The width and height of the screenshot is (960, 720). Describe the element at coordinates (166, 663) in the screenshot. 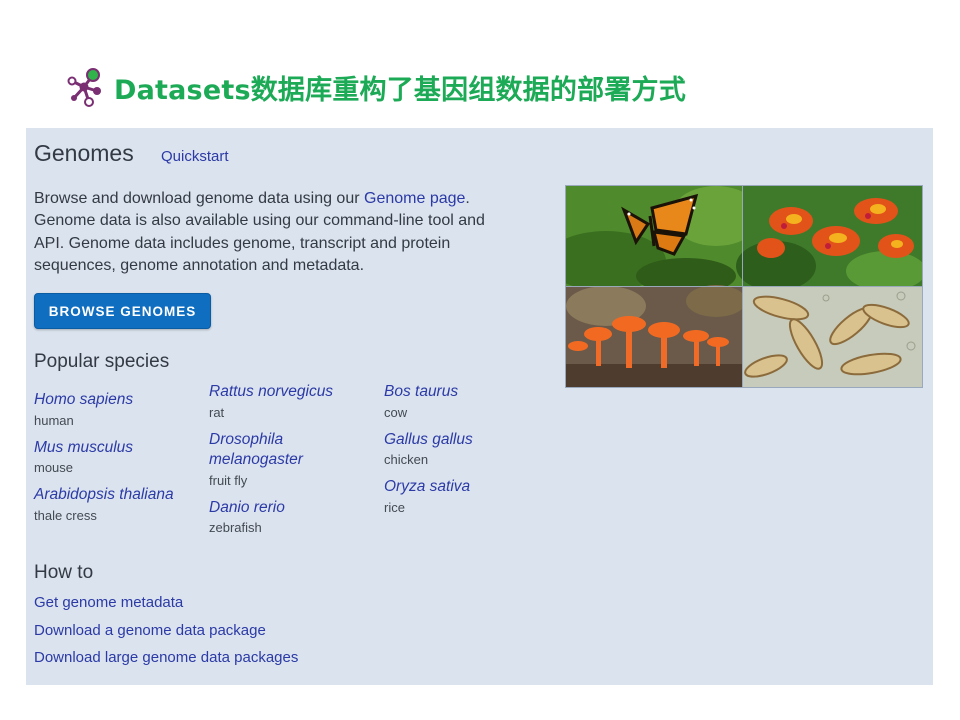

I see `how-to-link-download-large-packages: Download large genome data packages` at that location.